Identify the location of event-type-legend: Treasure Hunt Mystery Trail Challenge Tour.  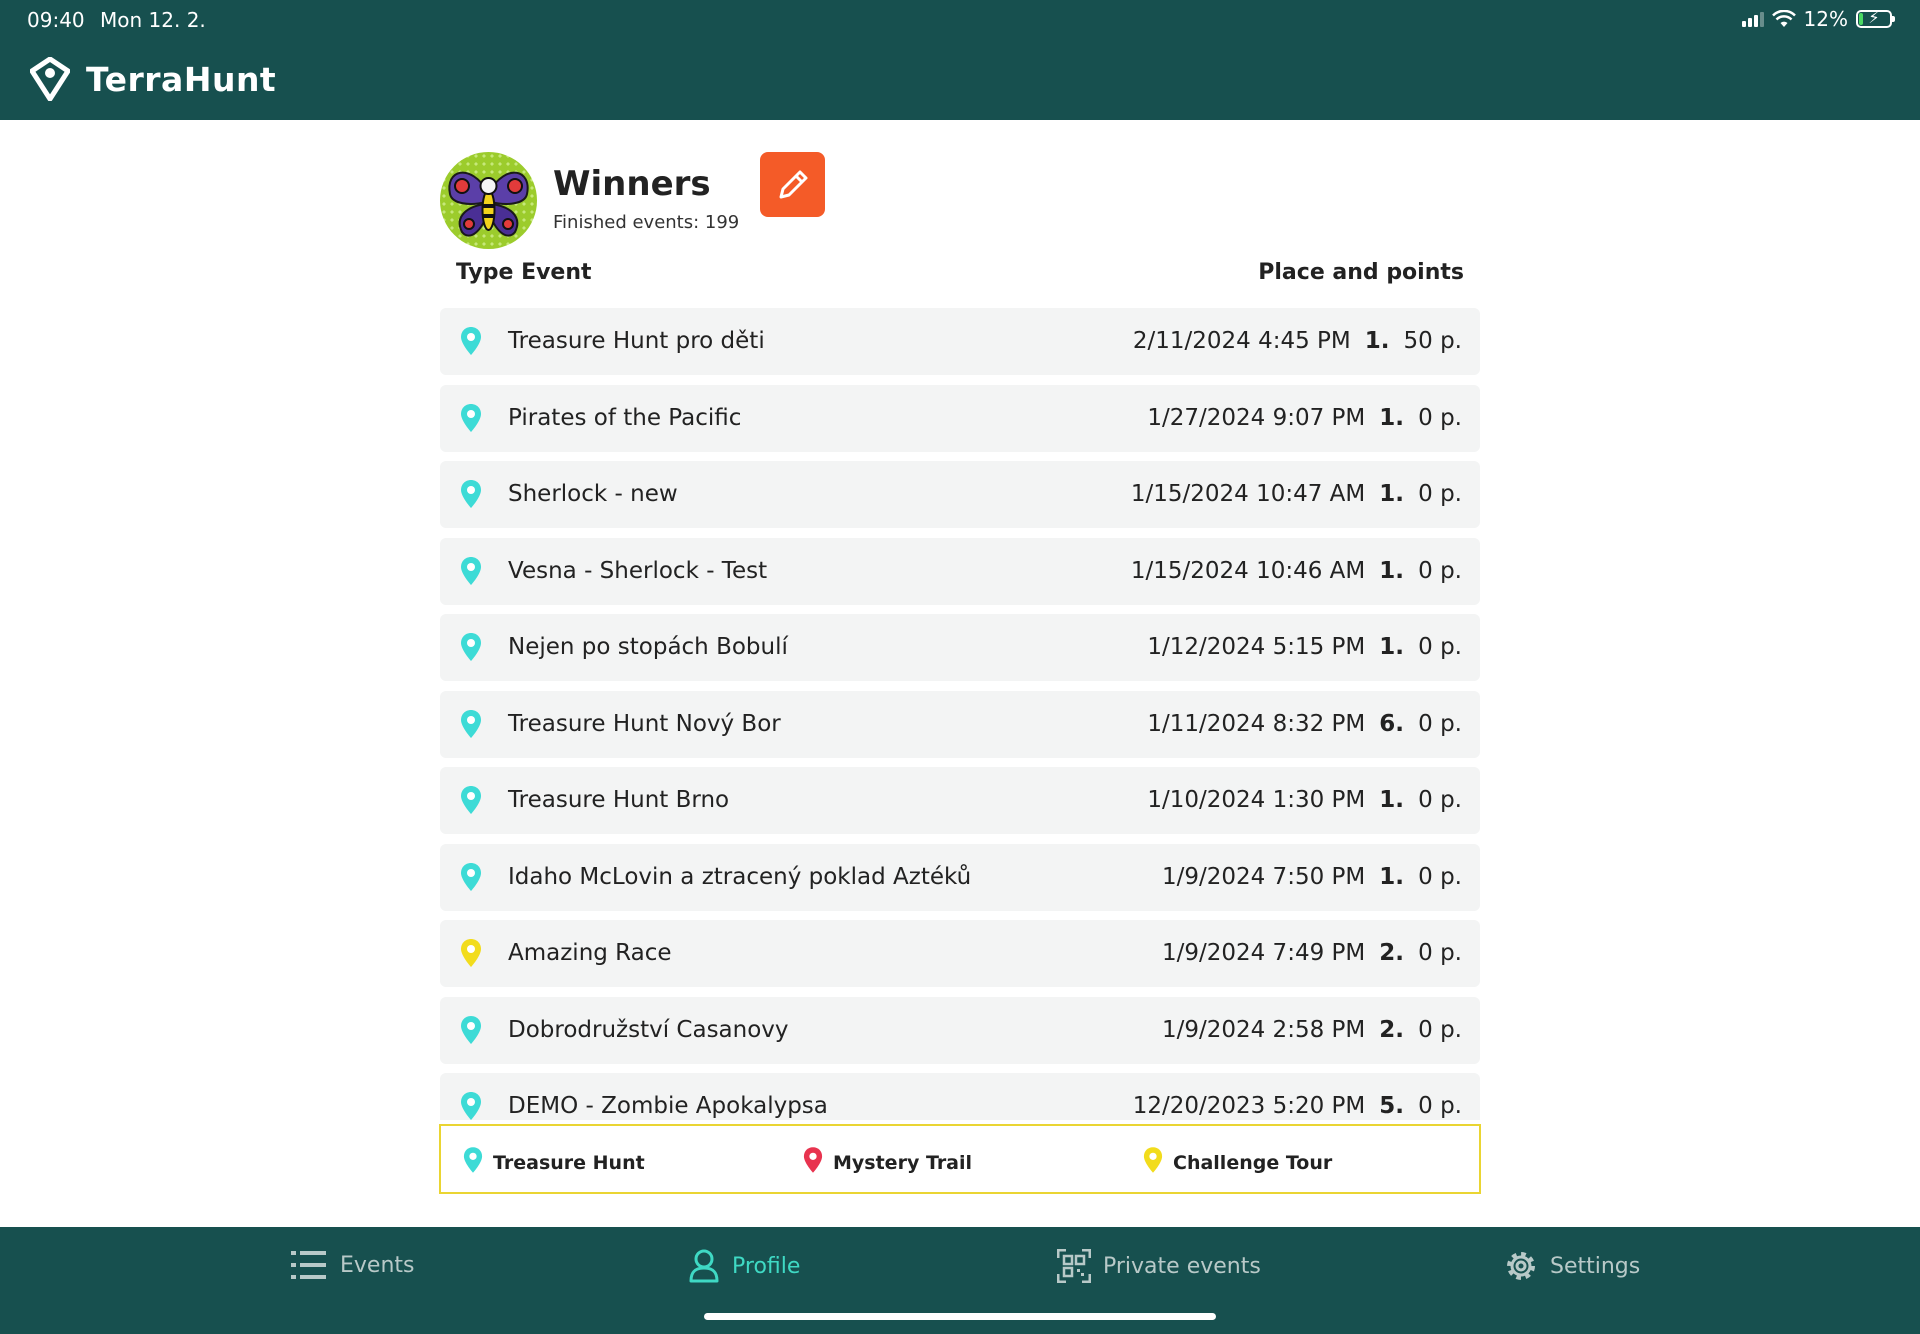
(960, 1159).